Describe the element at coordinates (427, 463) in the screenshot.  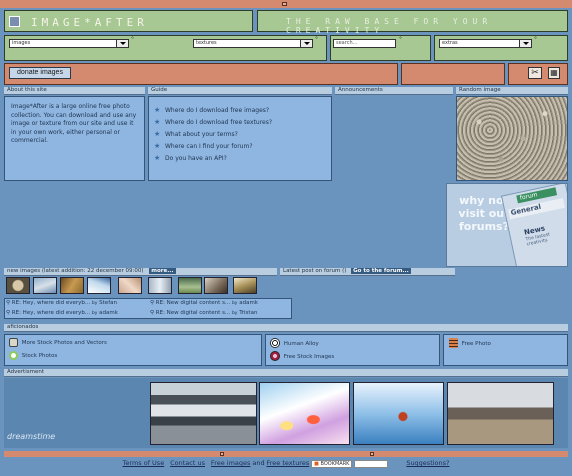
I see `suggestions-link: Suggestions?` at that location.